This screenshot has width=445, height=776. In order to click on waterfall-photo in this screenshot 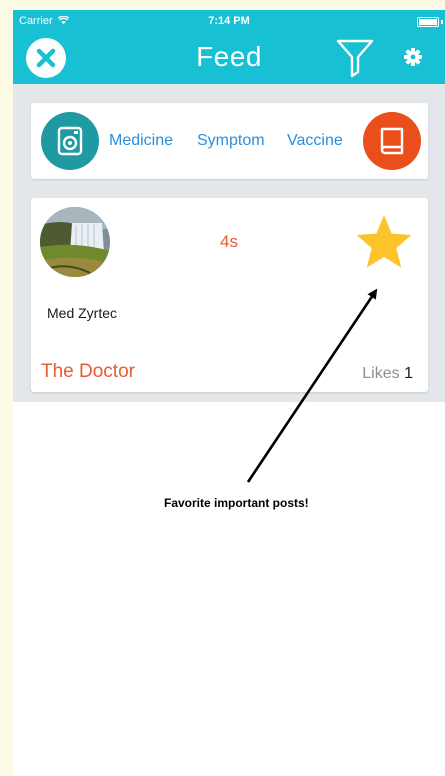, I will do `click(75, 242)`.